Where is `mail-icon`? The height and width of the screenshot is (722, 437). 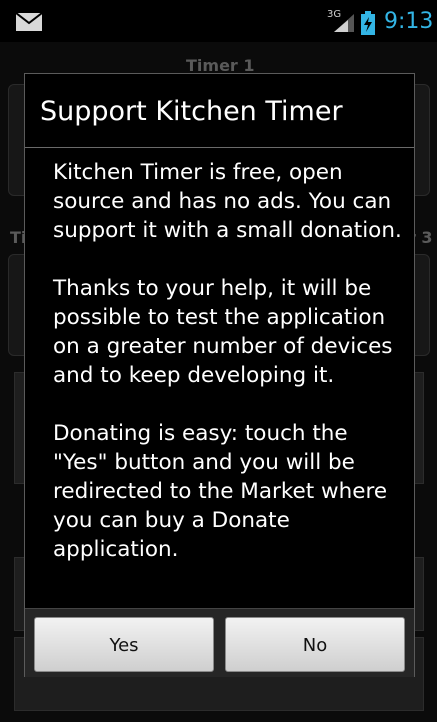 mail-icon is located at coordinates (29, 22).